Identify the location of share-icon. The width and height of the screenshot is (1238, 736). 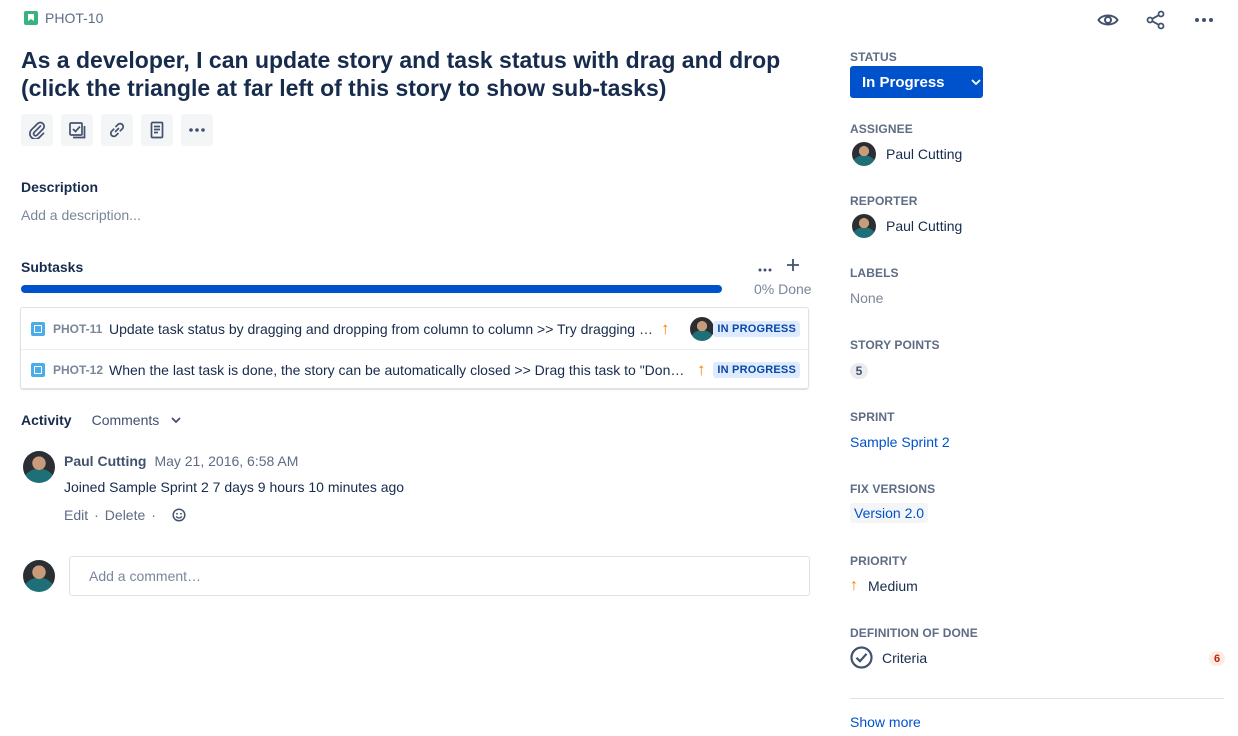
(1156, 20).